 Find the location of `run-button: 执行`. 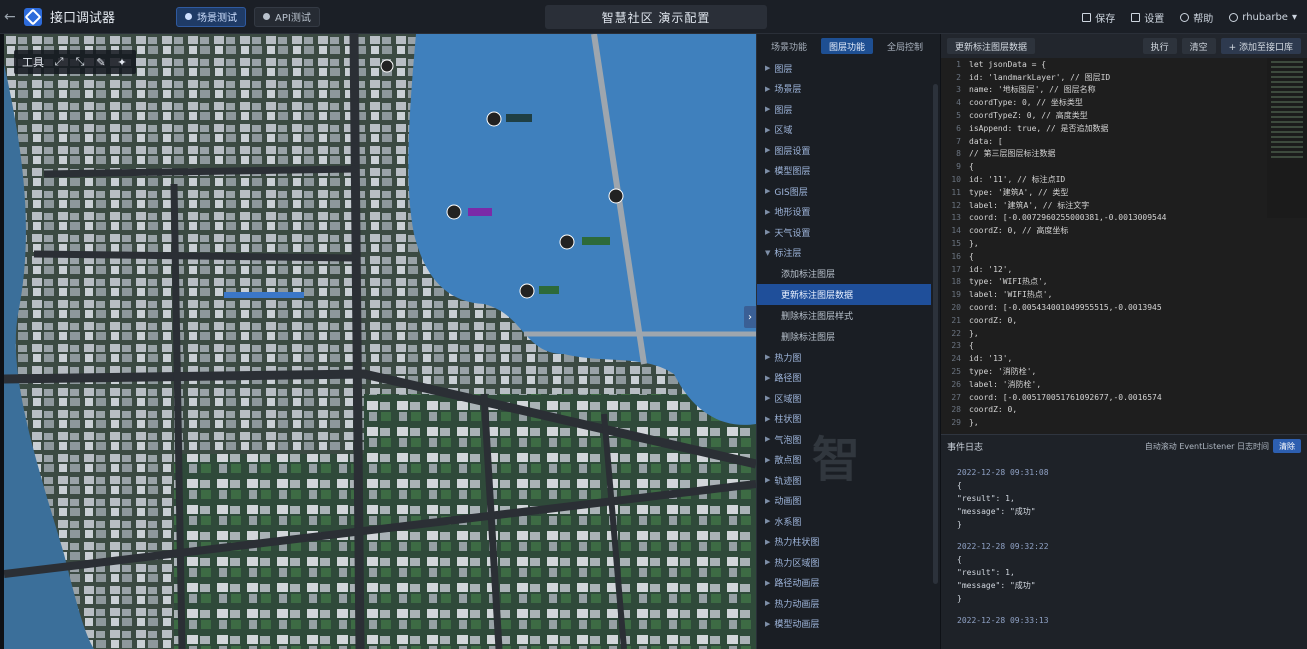

run-button: 执行 is located at coordinates (1159, 46).